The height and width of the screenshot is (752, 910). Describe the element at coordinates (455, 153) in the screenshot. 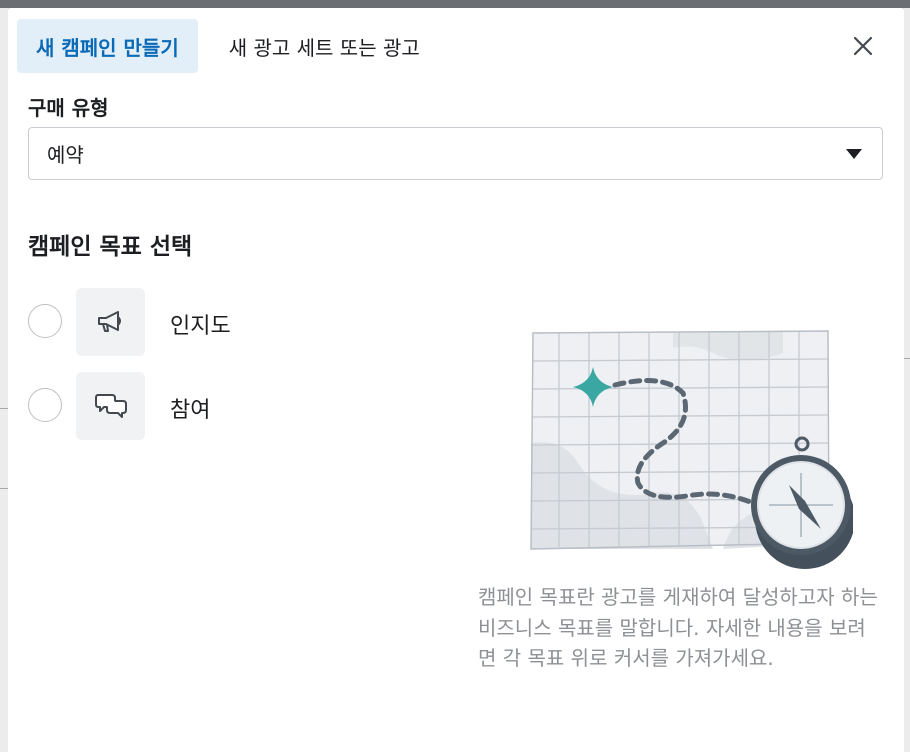

I see `purchase-type-select: 예약` at that location.